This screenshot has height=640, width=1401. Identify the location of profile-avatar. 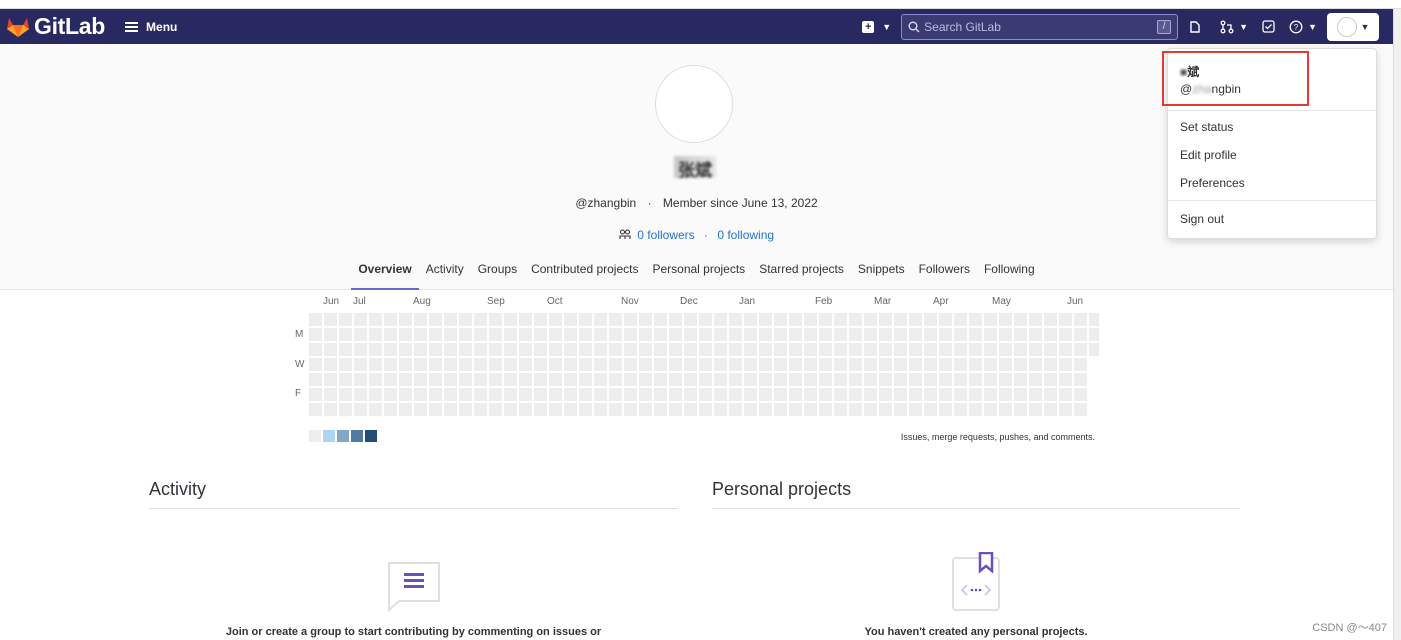
(694, 104).